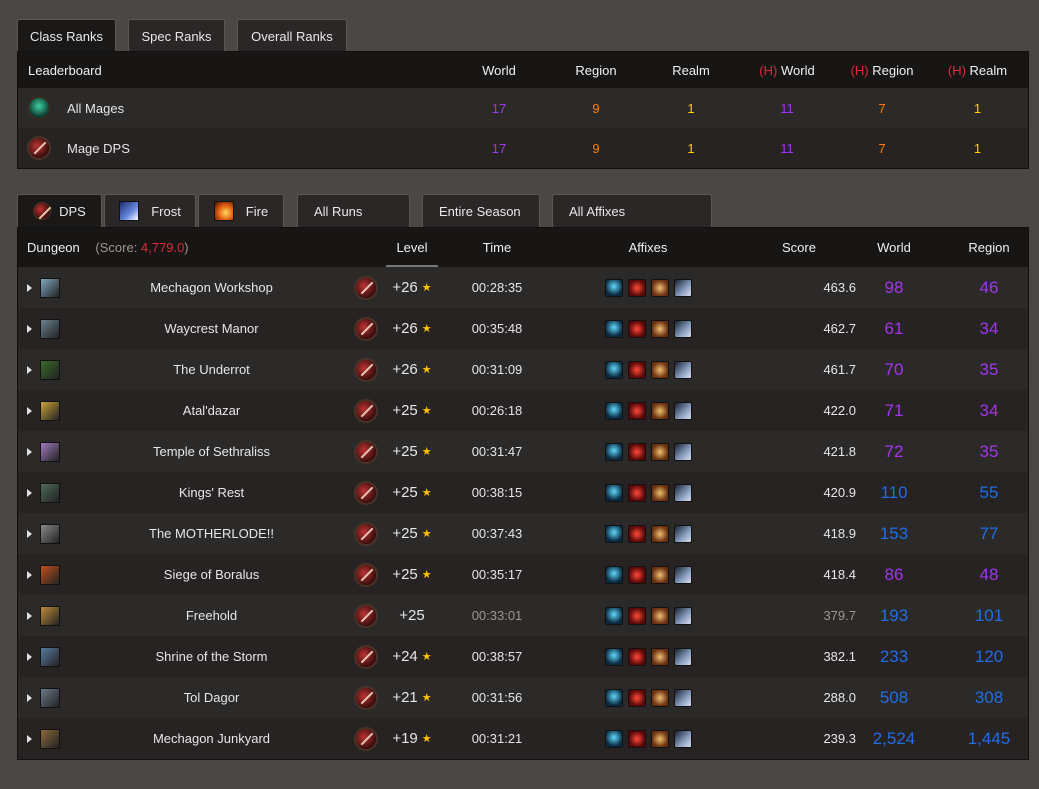  I want to click on leaderboard-row: All Mages 17 9 1 11 7 1, so click(523, 108).